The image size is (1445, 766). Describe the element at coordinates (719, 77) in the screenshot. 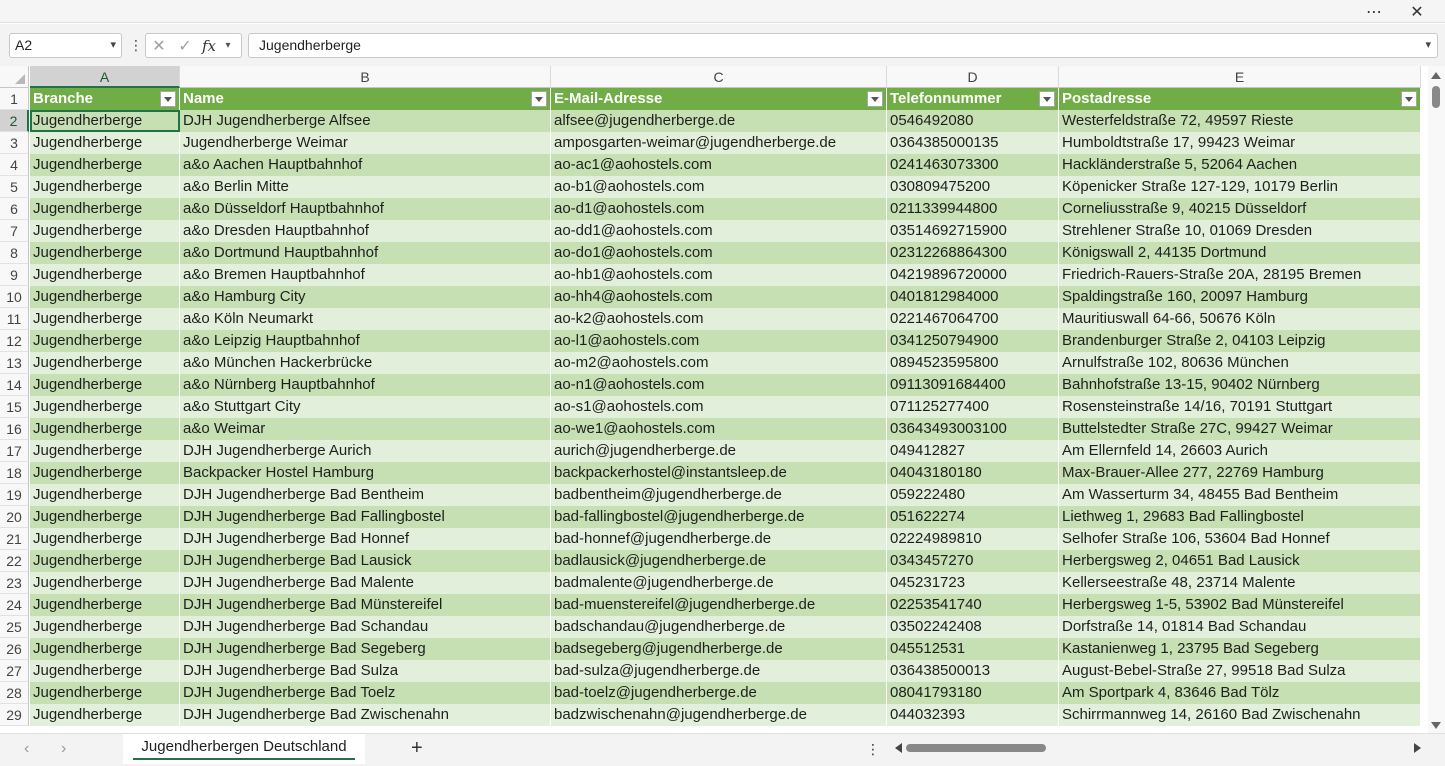

I see `column-header-c: C` at that location.